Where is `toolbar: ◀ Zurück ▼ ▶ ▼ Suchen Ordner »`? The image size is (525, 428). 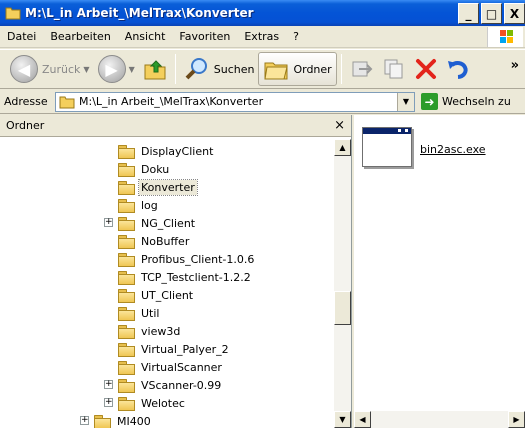
toolbar: ◀ Zurück ▼ ▶ ▼ Suchen Ordner » is located at coordinates (262, 69).